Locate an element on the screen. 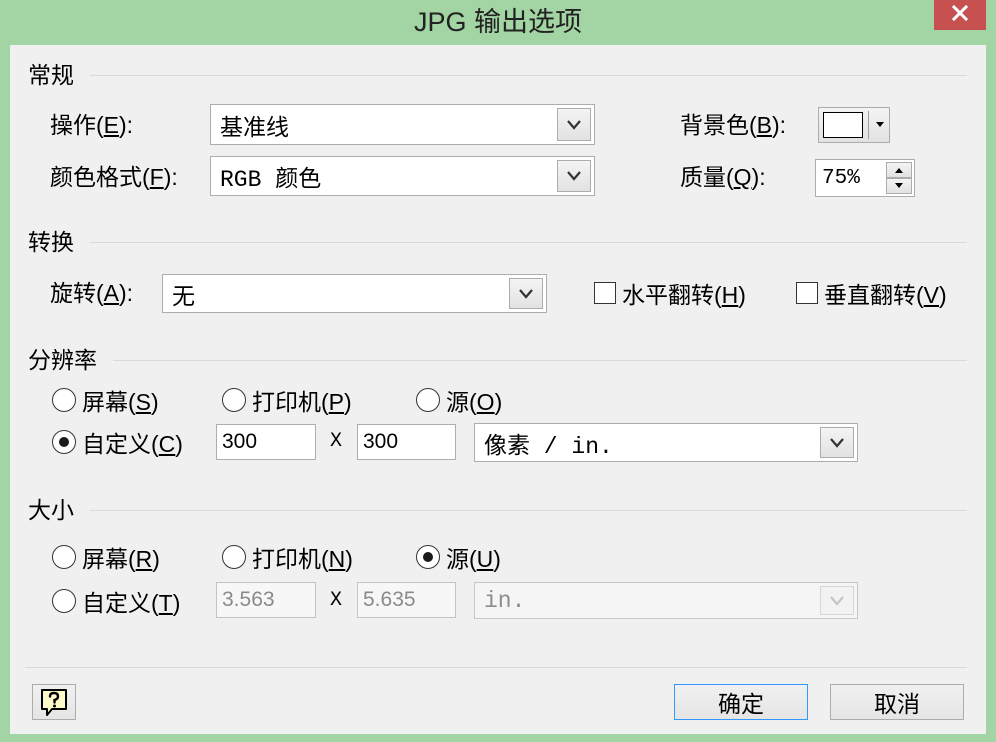 The width and height of the screenshot is (996, 742). size-unit-dropdown-button is located at coordinates (837, 600).